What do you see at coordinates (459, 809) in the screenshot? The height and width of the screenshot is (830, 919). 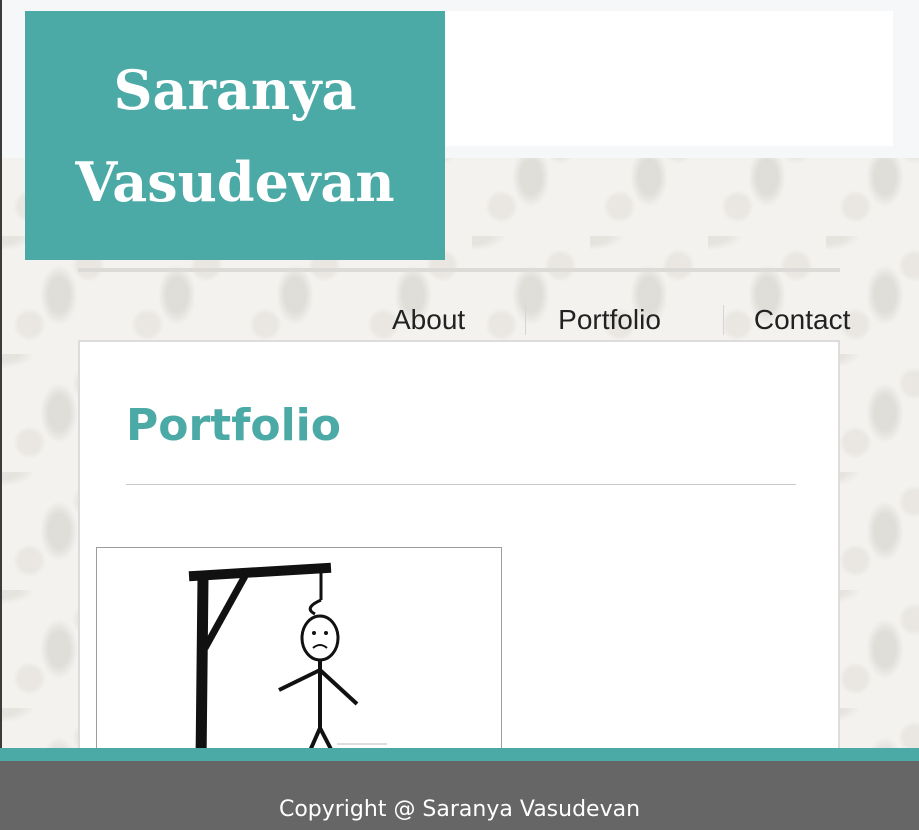 I see `copyright-text: Copyright @ Saranya Vasudevan` at bounding box center [459, 809].